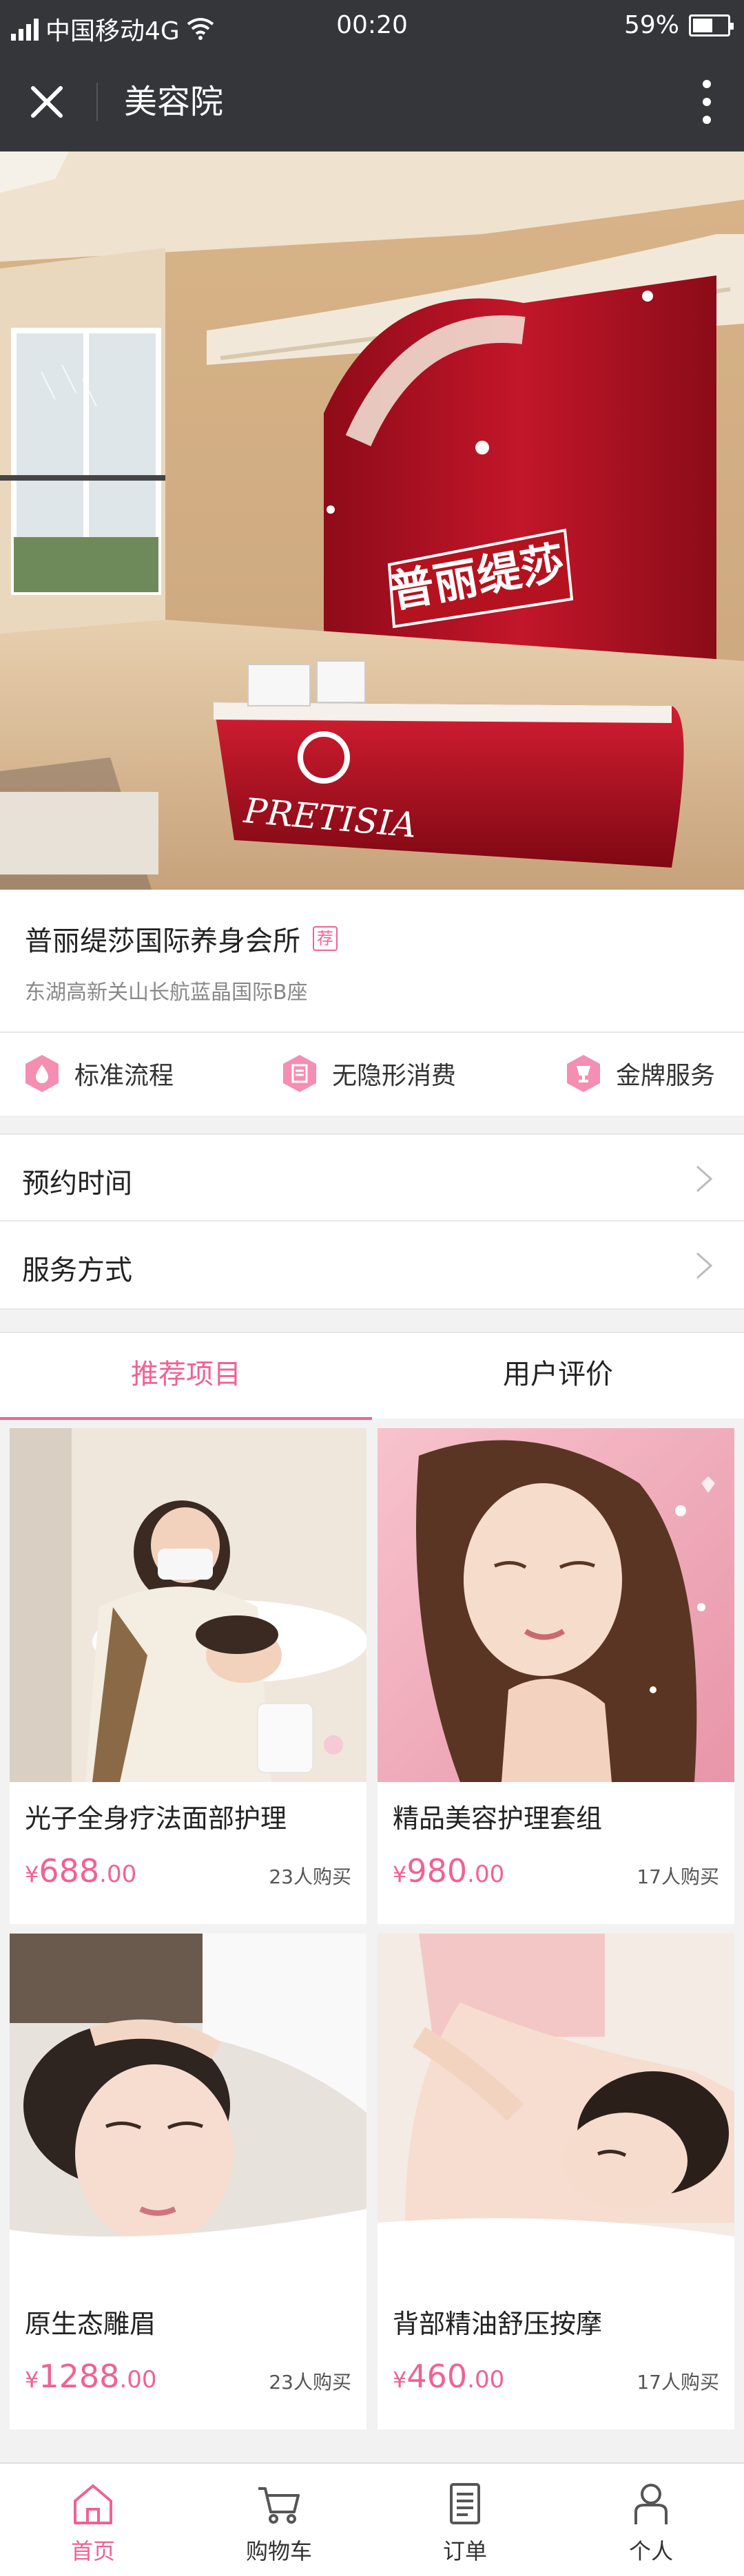 The image size is (744, 2576). What do you see at coordinates (79, 2376) in the screenshot?
I see `price-integer: 1288` at bounding box center [79, 2376].